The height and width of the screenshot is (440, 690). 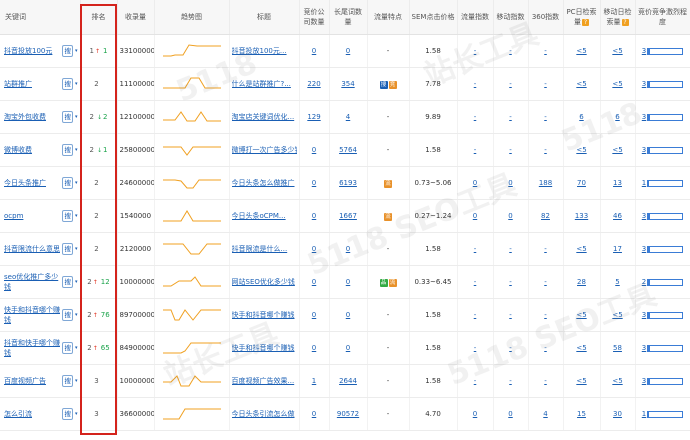 I want to click on index-360-link: 4, so click(x=545, y=414).